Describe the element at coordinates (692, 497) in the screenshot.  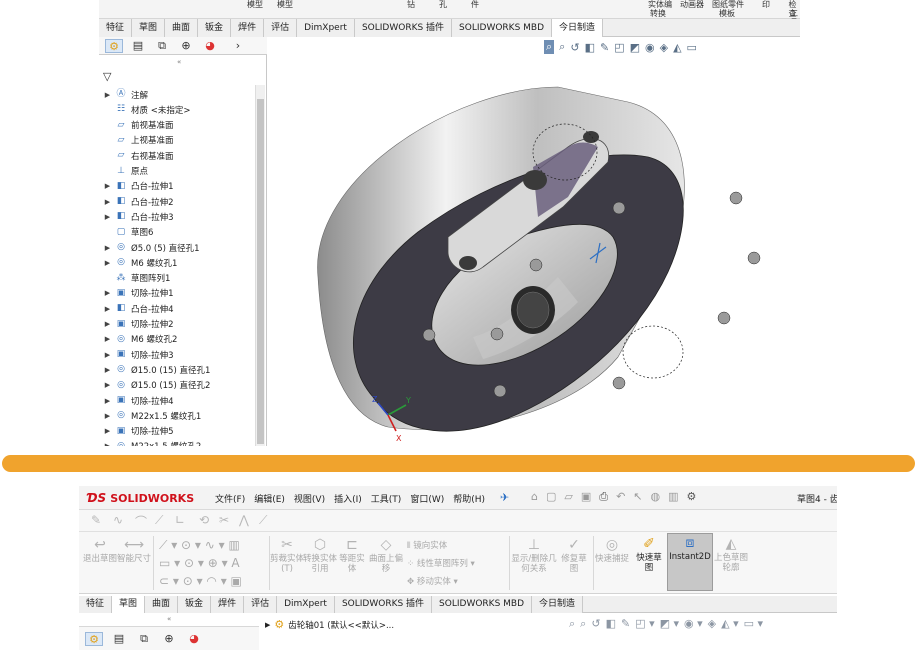
I see `options-gear-icon: ⚙` at that location.